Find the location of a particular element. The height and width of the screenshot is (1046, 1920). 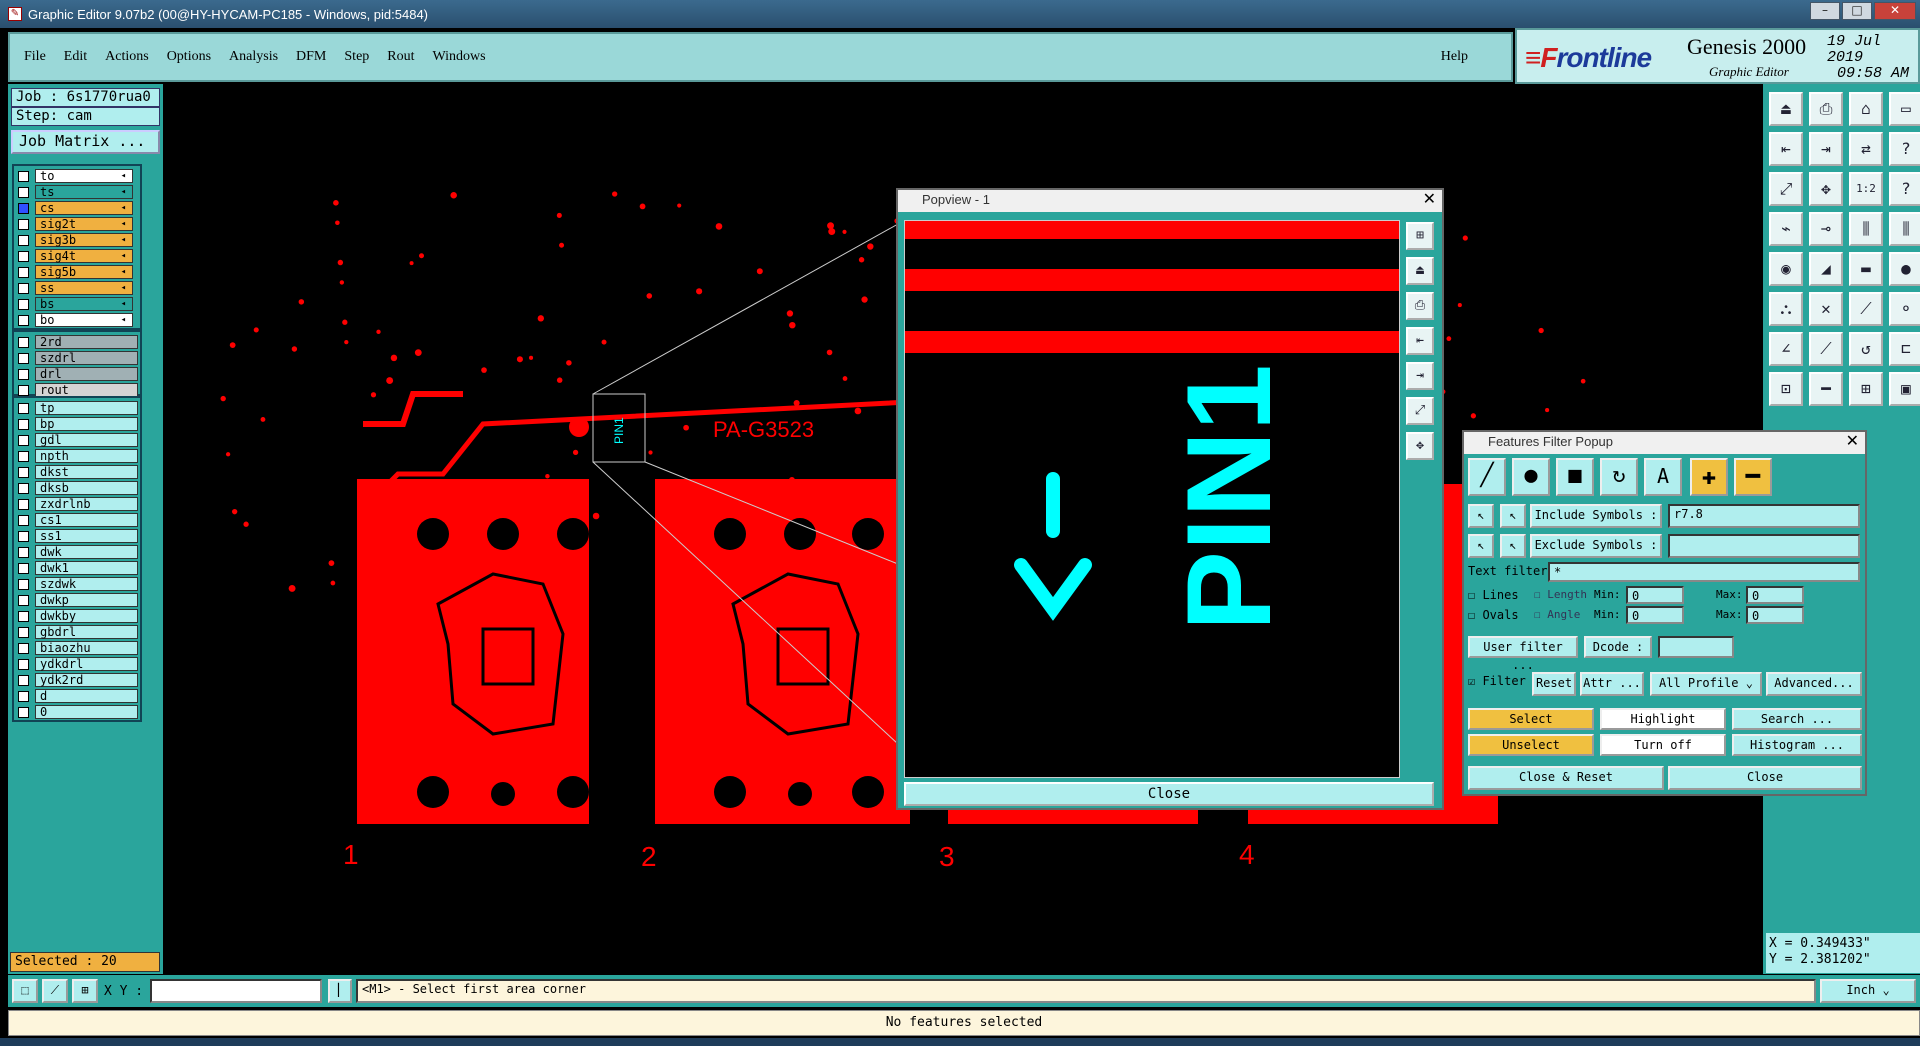

layer-name: sig4t is located at coordinates (84, 256).